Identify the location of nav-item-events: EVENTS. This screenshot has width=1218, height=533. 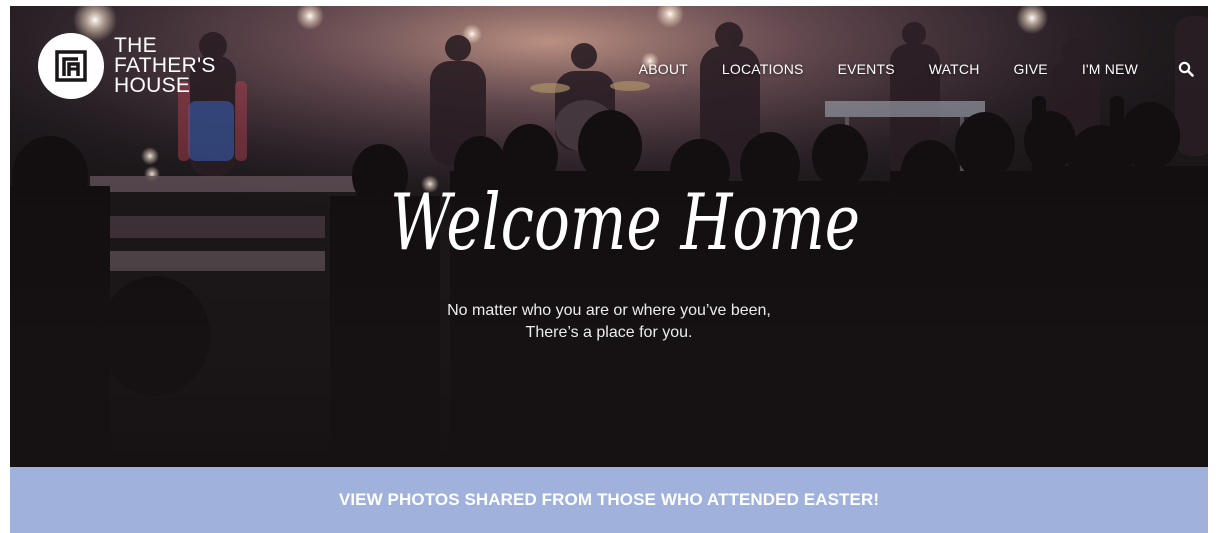
(866, 69).